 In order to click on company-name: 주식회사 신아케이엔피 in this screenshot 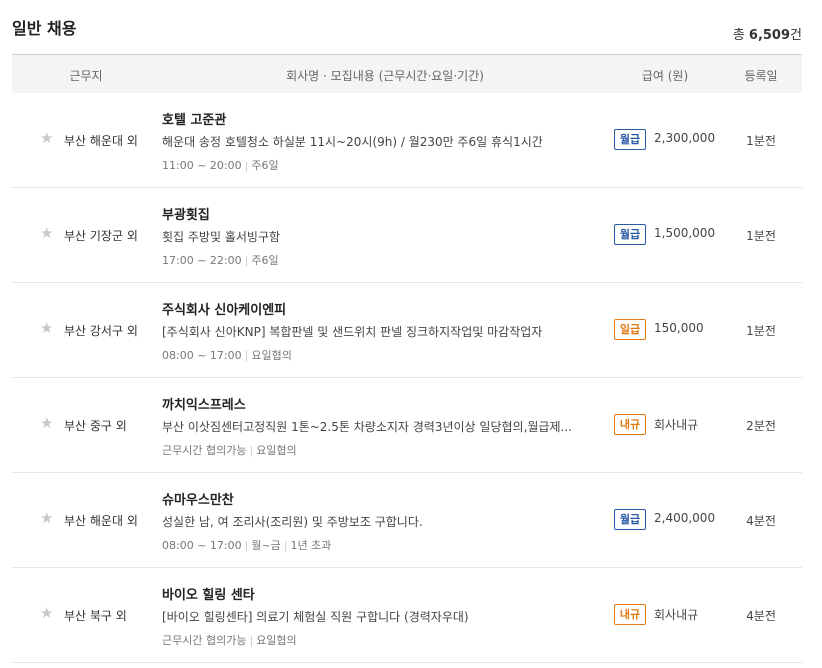, I will do `click(224, 308)`.